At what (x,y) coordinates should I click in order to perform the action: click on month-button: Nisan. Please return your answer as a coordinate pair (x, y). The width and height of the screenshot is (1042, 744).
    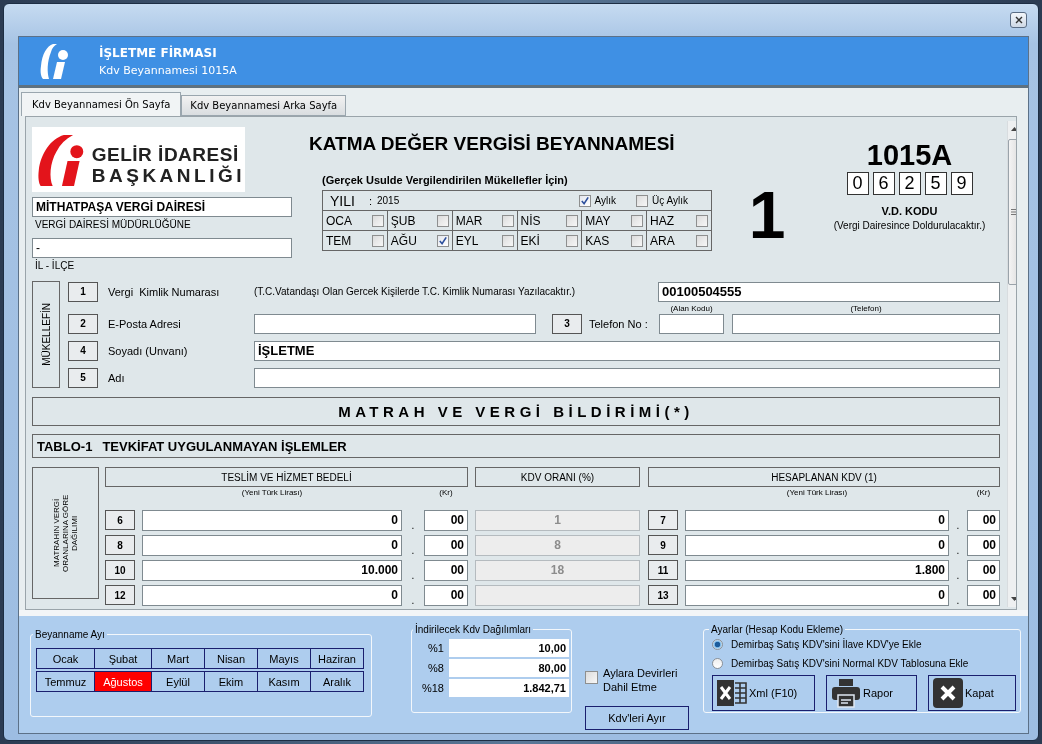
    Looking at the image, I should click on (231, 658).